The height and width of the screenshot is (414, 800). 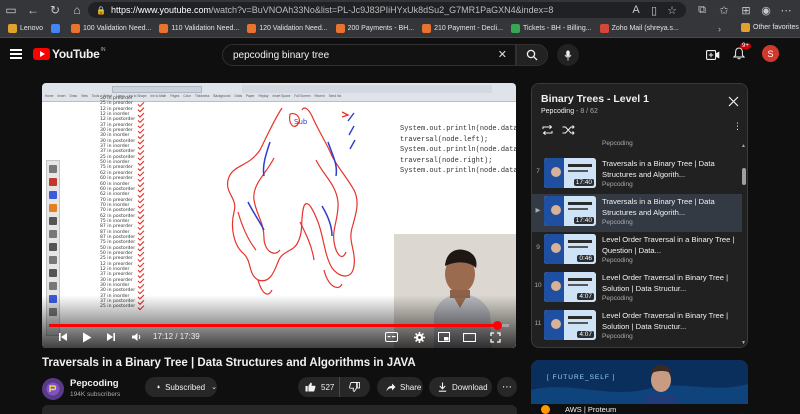 What do you see at coordinates (557, 111) in the screenshot?
I see `playlist-channel: Pepcoding` at bounding box center [557, 111].